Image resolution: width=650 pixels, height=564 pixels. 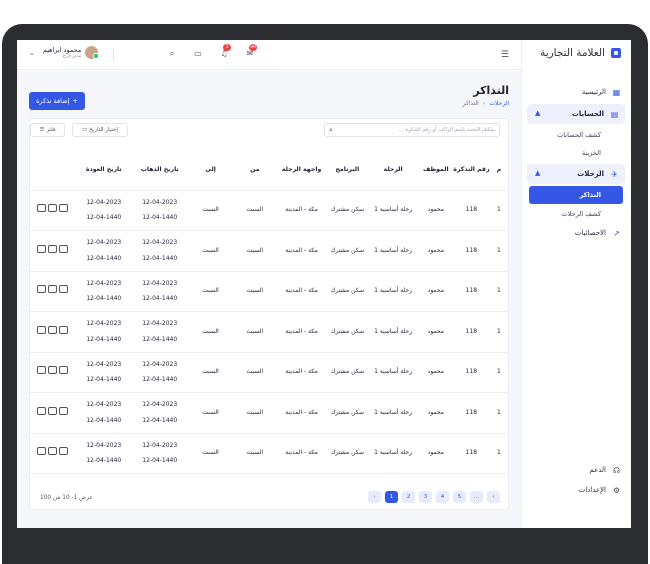 I want to click on pagination-page-button: 5, so click(x=459, y=497).